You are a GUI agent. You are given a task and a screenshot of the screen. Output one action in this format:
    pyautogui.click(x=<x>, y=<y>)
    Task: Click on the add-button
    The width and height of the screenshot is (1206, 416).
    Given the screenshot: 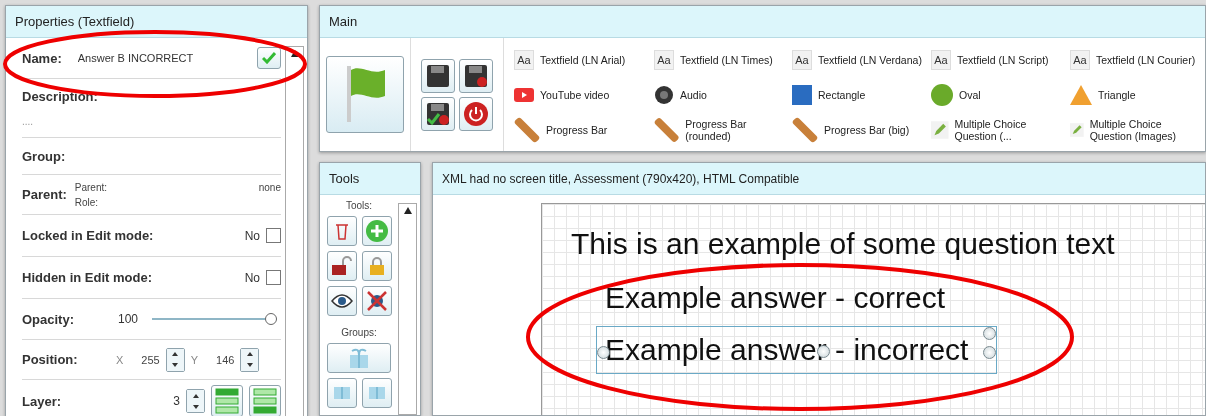 What is the action you would take?
    pyautogui.click(x=376, y=231)
    